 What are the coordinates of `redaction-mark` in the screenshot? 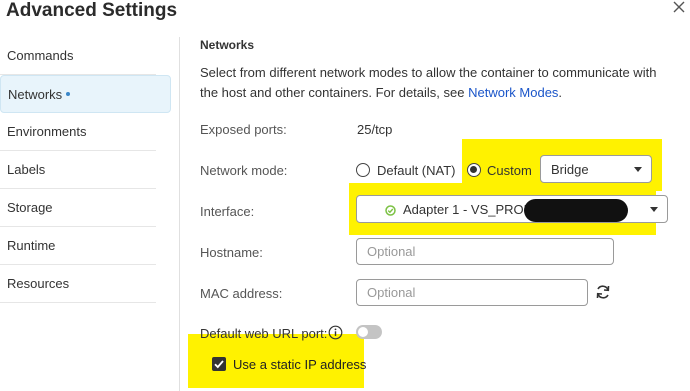 It's located at (576, 210).